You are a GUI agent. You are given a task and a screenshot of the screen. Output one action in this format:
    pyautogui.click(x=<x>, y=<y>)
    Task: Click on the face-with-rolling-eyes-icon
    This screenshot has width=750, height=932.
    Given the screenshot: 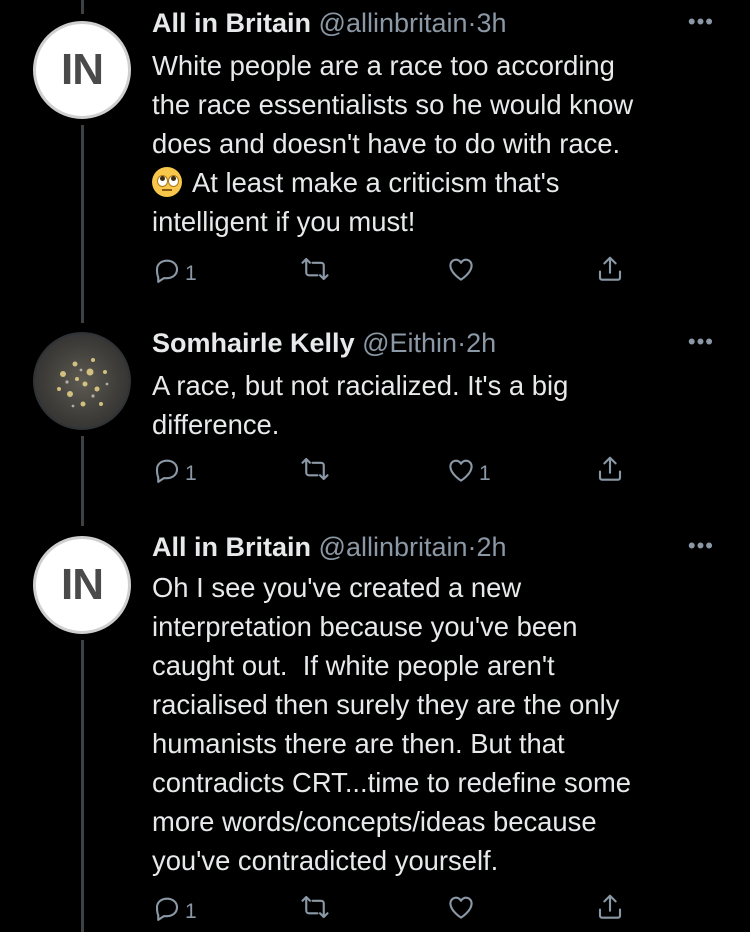 What is the action you would take?
    pyautogui.click(x=167, y=182)
    